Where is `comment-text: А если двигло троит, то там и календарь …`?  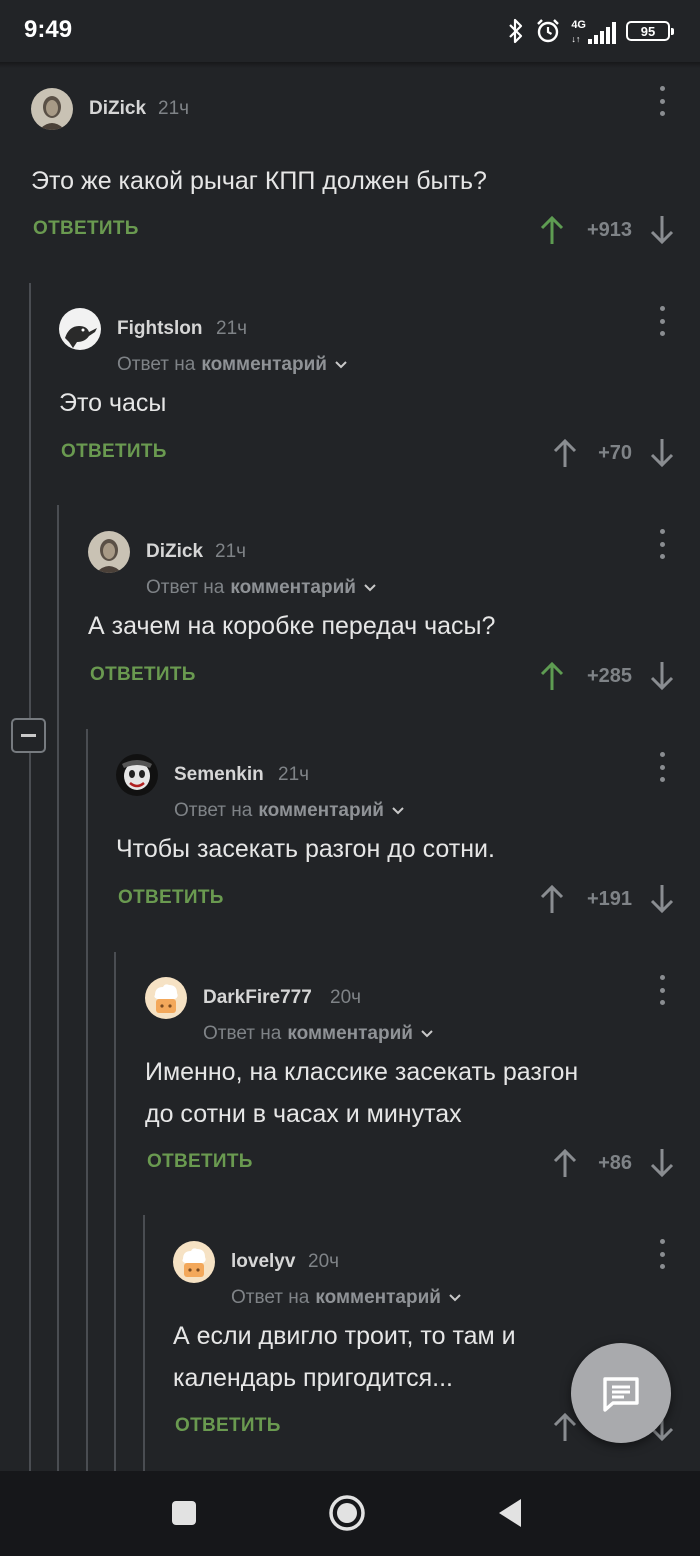
comment-text: А если двигло троит, то там и календарь … is located at coordinates (344, 1357).